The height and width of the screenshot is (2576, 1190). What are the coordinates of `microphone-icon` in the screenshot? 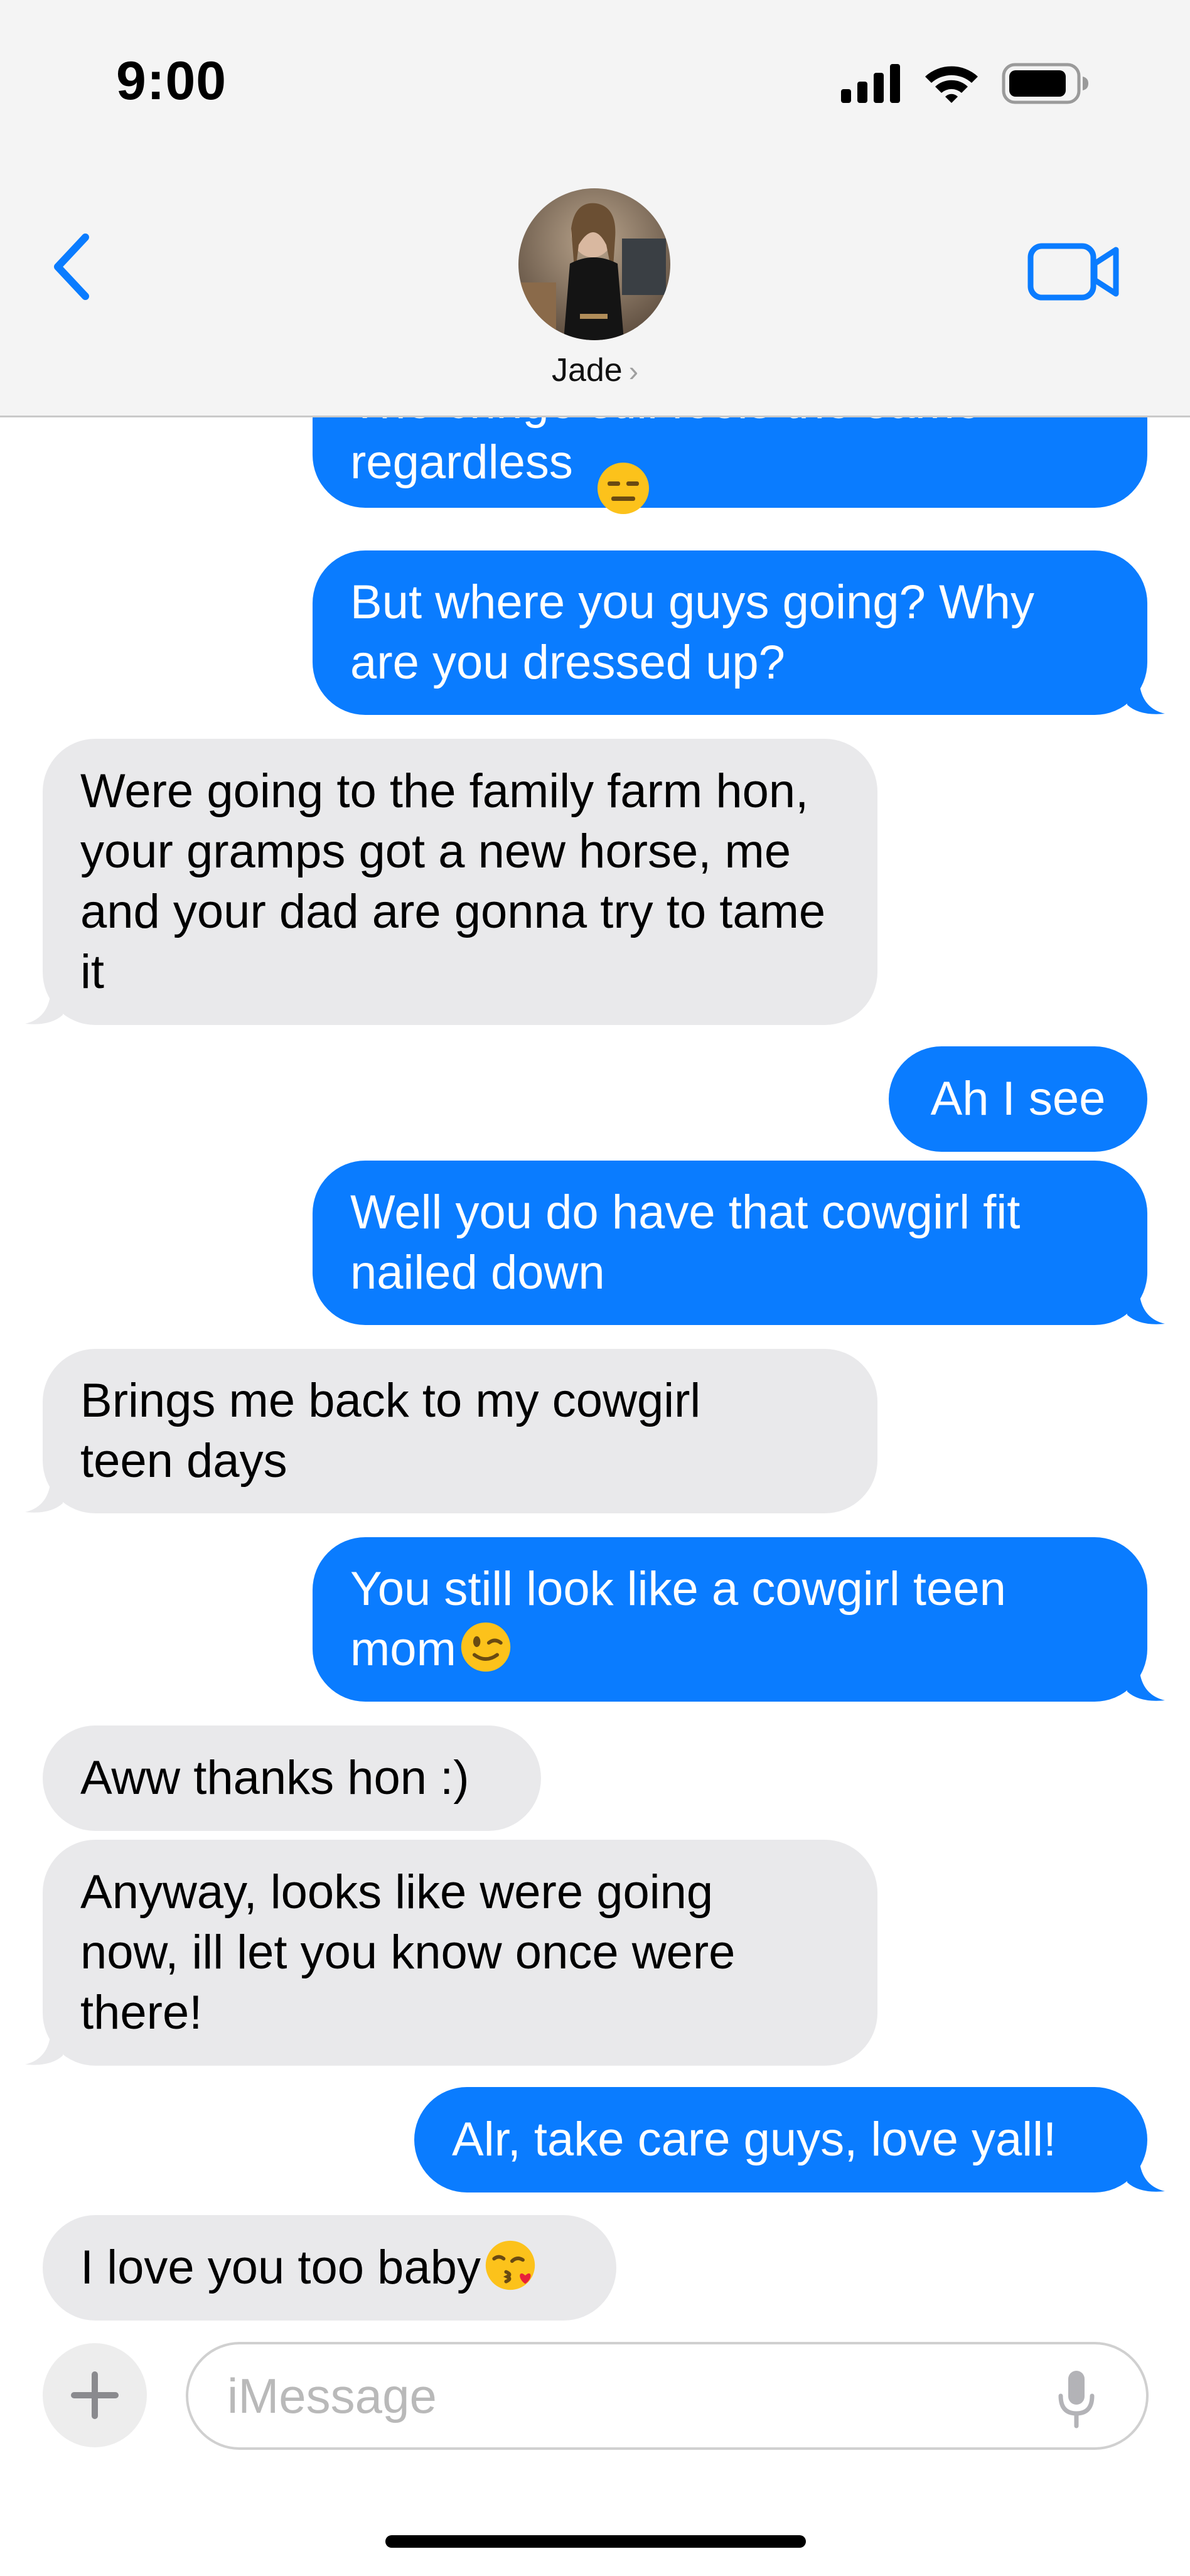 It's located at (1076, 2399).